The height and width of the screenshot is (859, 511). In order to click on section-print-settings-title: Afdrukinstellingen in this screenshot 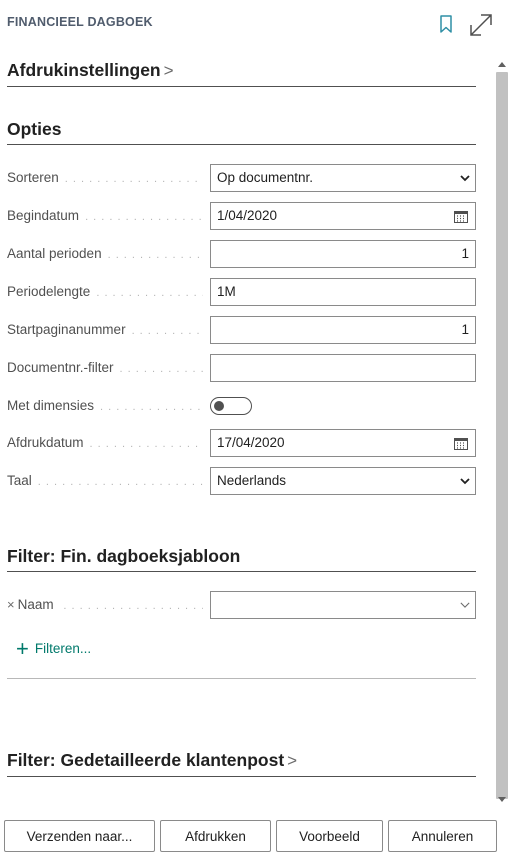, I will do `click(84, 70)`.